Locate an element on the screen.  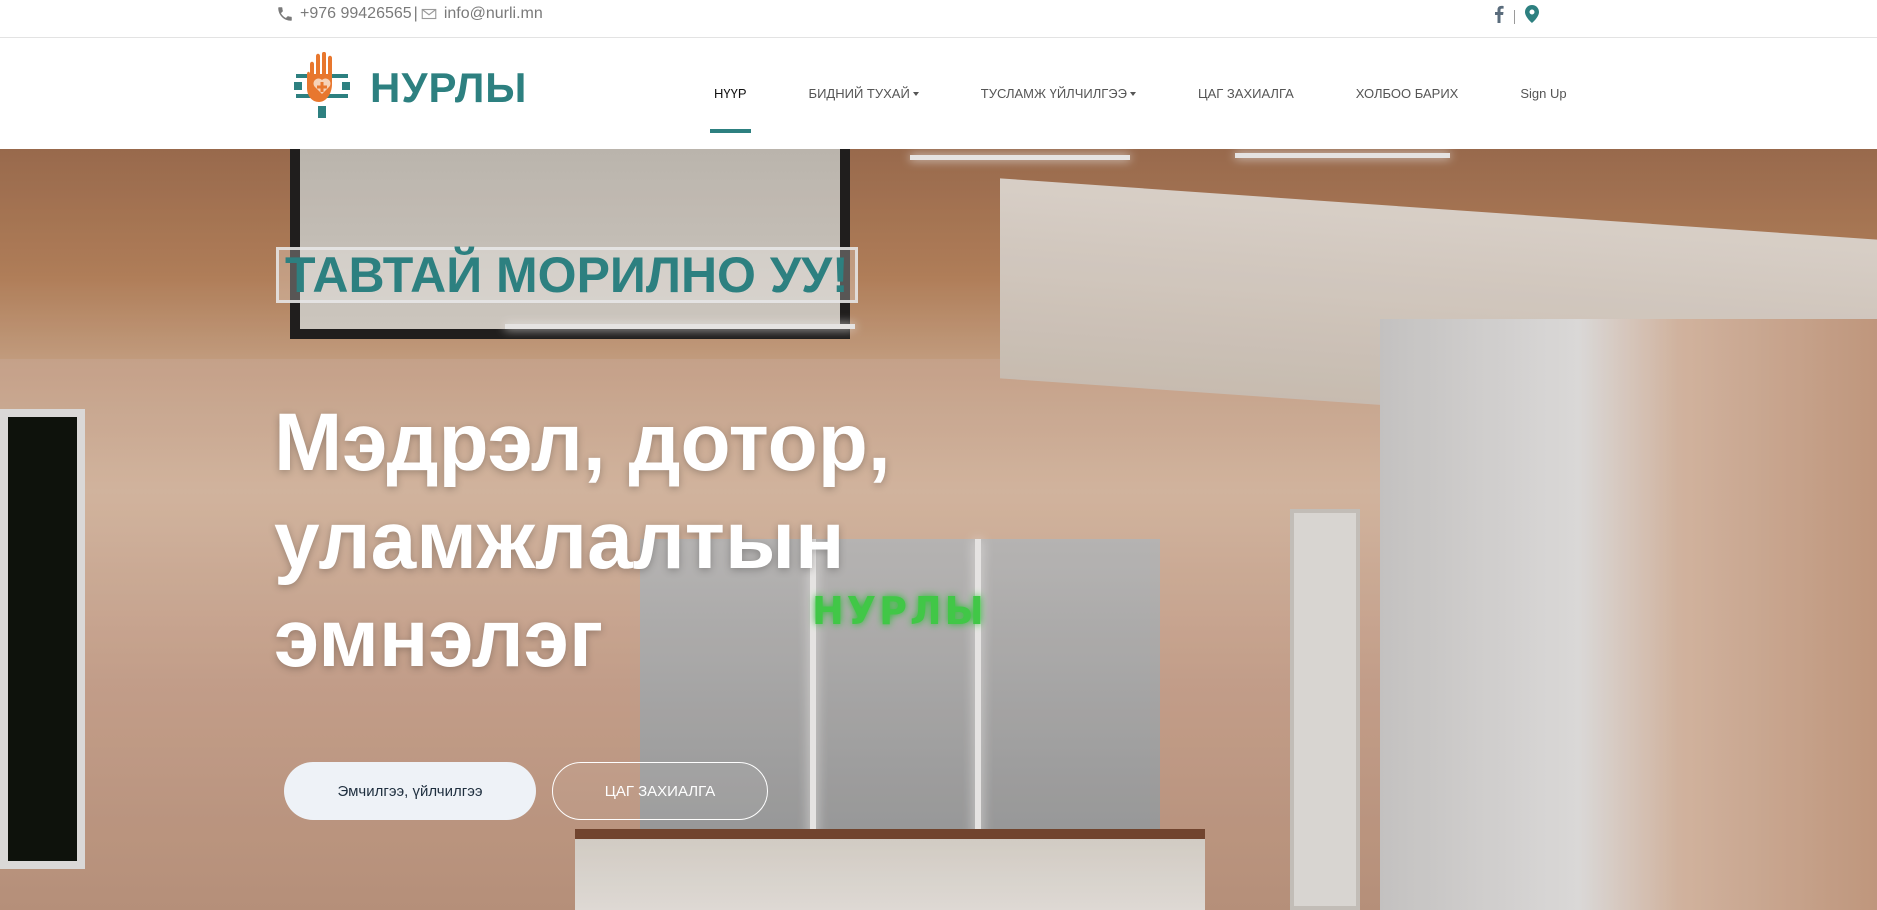
nav-item-home: НҮҮР is located at coordinates (730, 93).